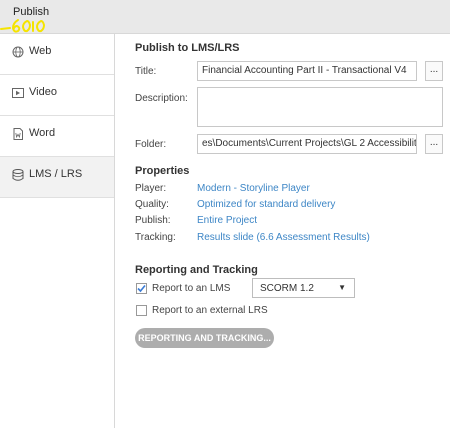 Image resolution: width=450 pixels, height=428 pixels. I want to click on sidebar-item-label: Video, so click(43, 92).